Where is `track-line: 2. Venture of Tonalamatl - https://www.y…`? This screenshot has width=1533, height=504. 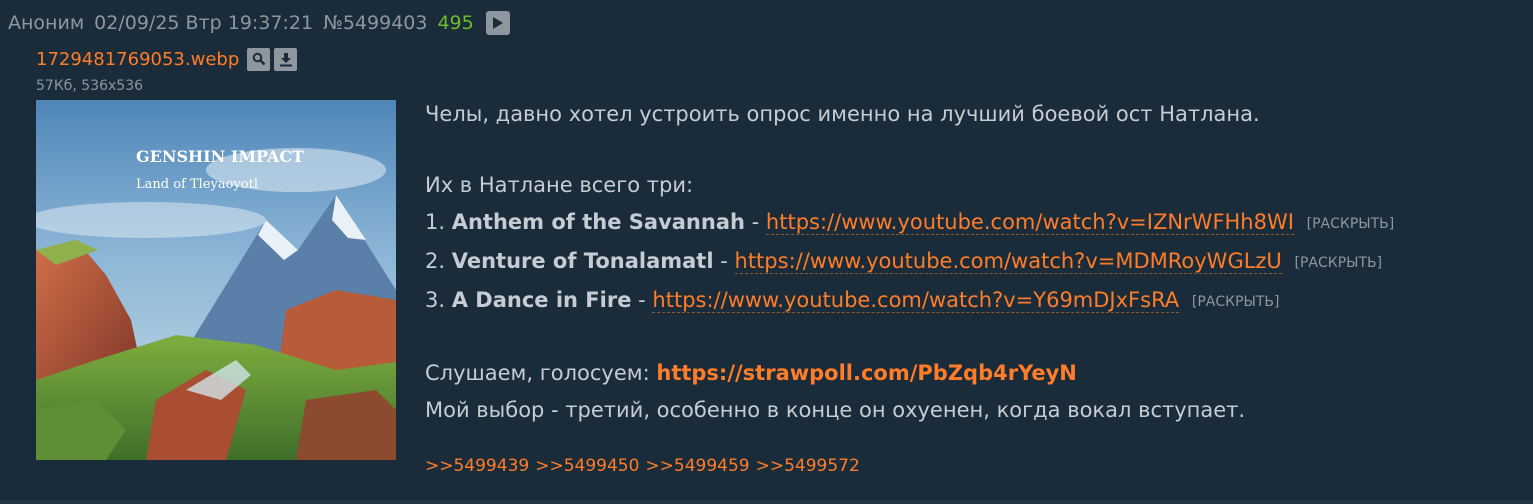
track-line: 2. Venture of Tonalamatl - https://www.y… is located at coordinates (904, 261).